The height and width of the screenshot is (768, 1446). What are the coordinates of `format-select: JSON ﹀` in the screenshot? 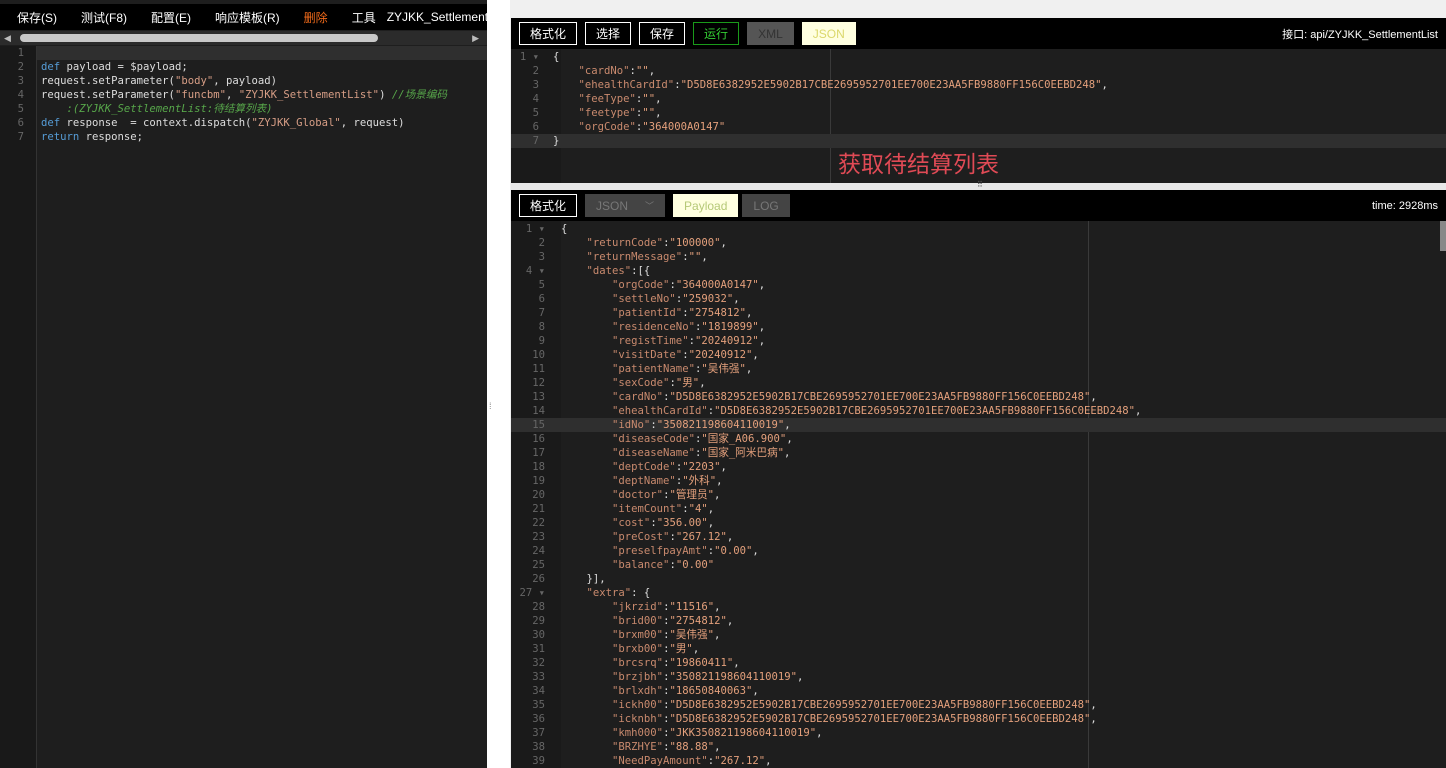 It's located at (625, 205).